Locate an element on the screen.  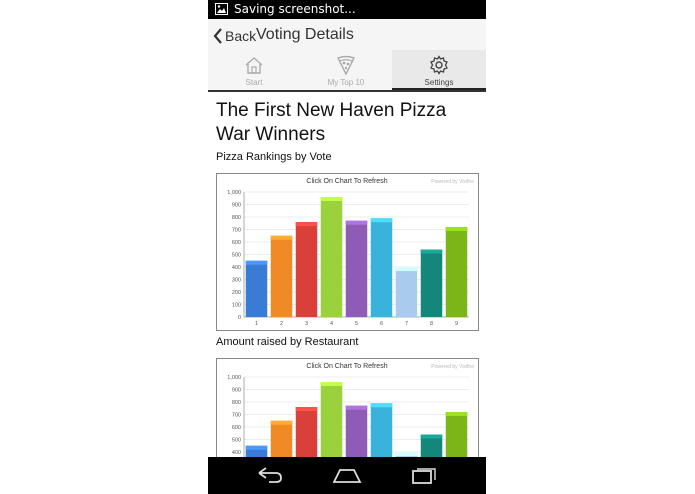
y-tick-label: 200 is located at coordinates (236, 293).